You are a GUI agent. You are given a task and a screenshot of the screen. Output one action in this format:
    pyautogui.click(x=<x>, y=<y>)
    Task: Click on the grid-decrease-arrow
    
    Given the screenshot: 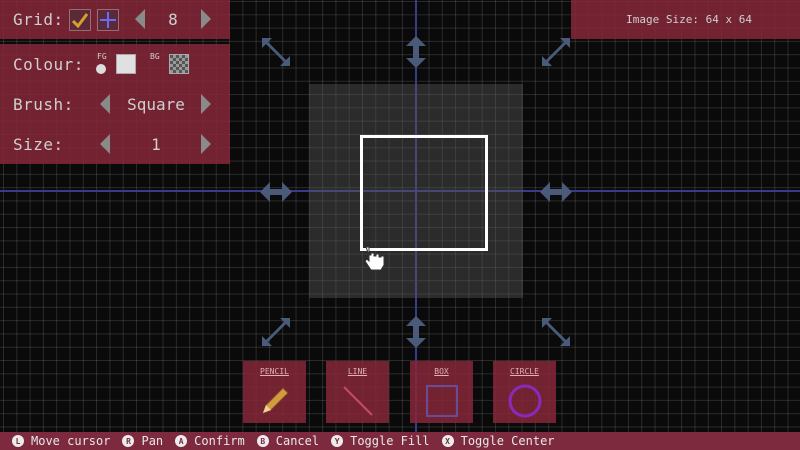 What is the action you would take?
    pyautogui.click(x=140, y=19)
    